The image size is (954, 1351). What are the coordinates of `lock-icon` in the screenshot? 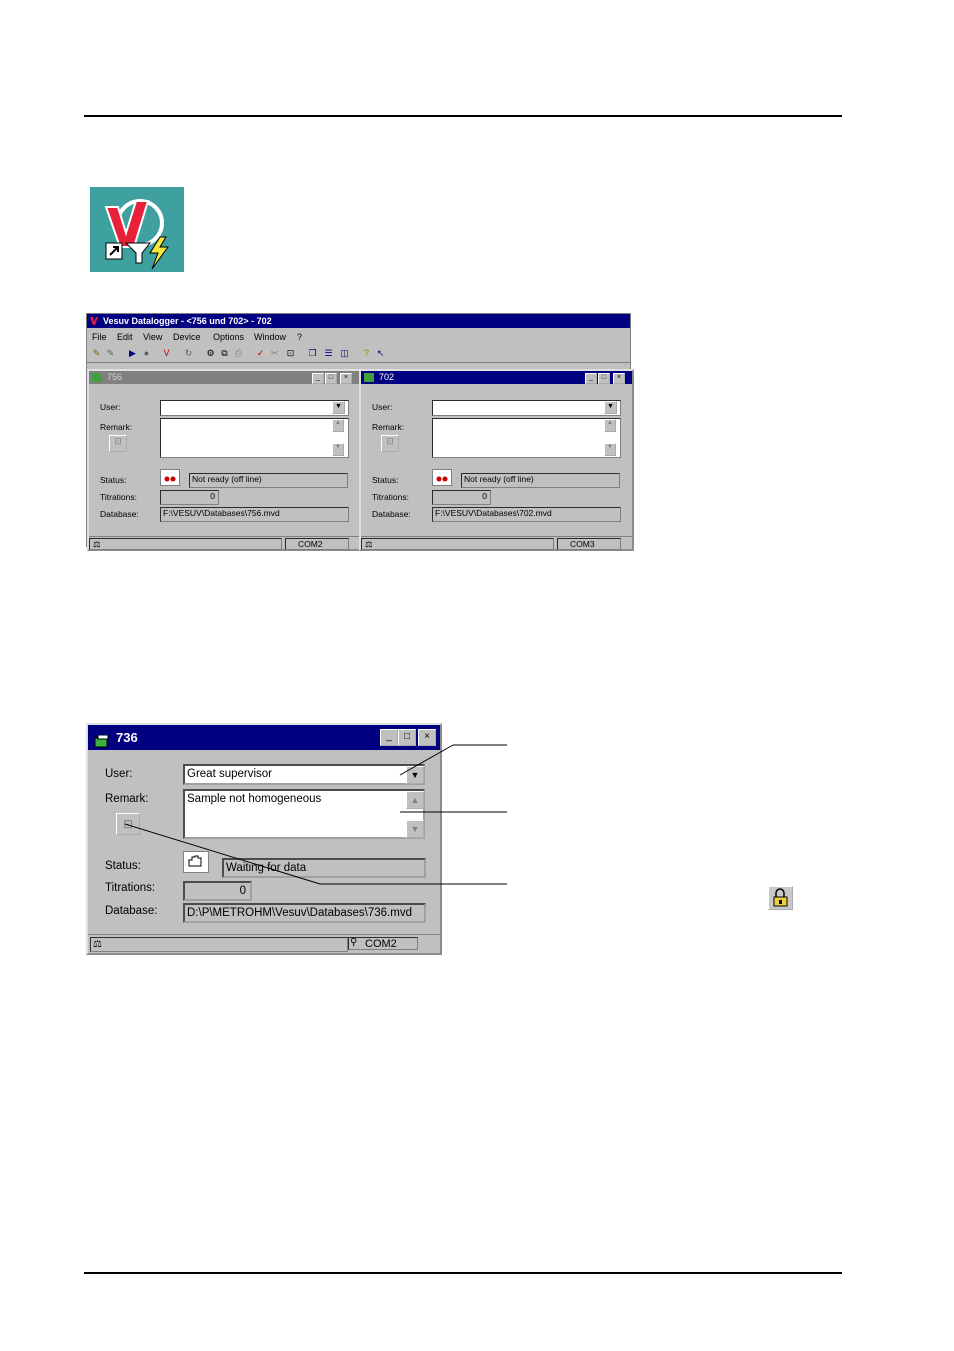 It's located at (780, 898).